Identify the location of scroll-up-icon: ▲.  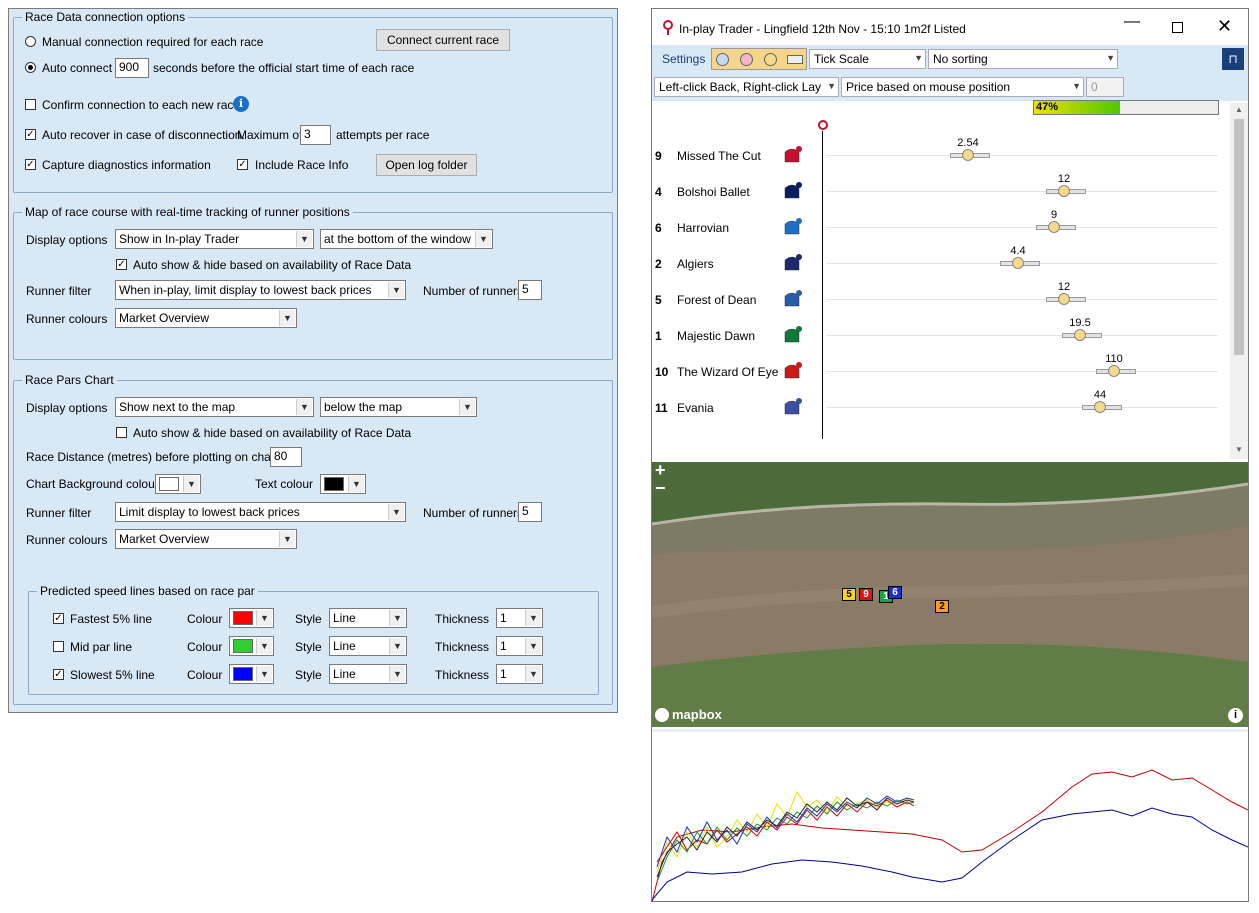
(1239, 109).